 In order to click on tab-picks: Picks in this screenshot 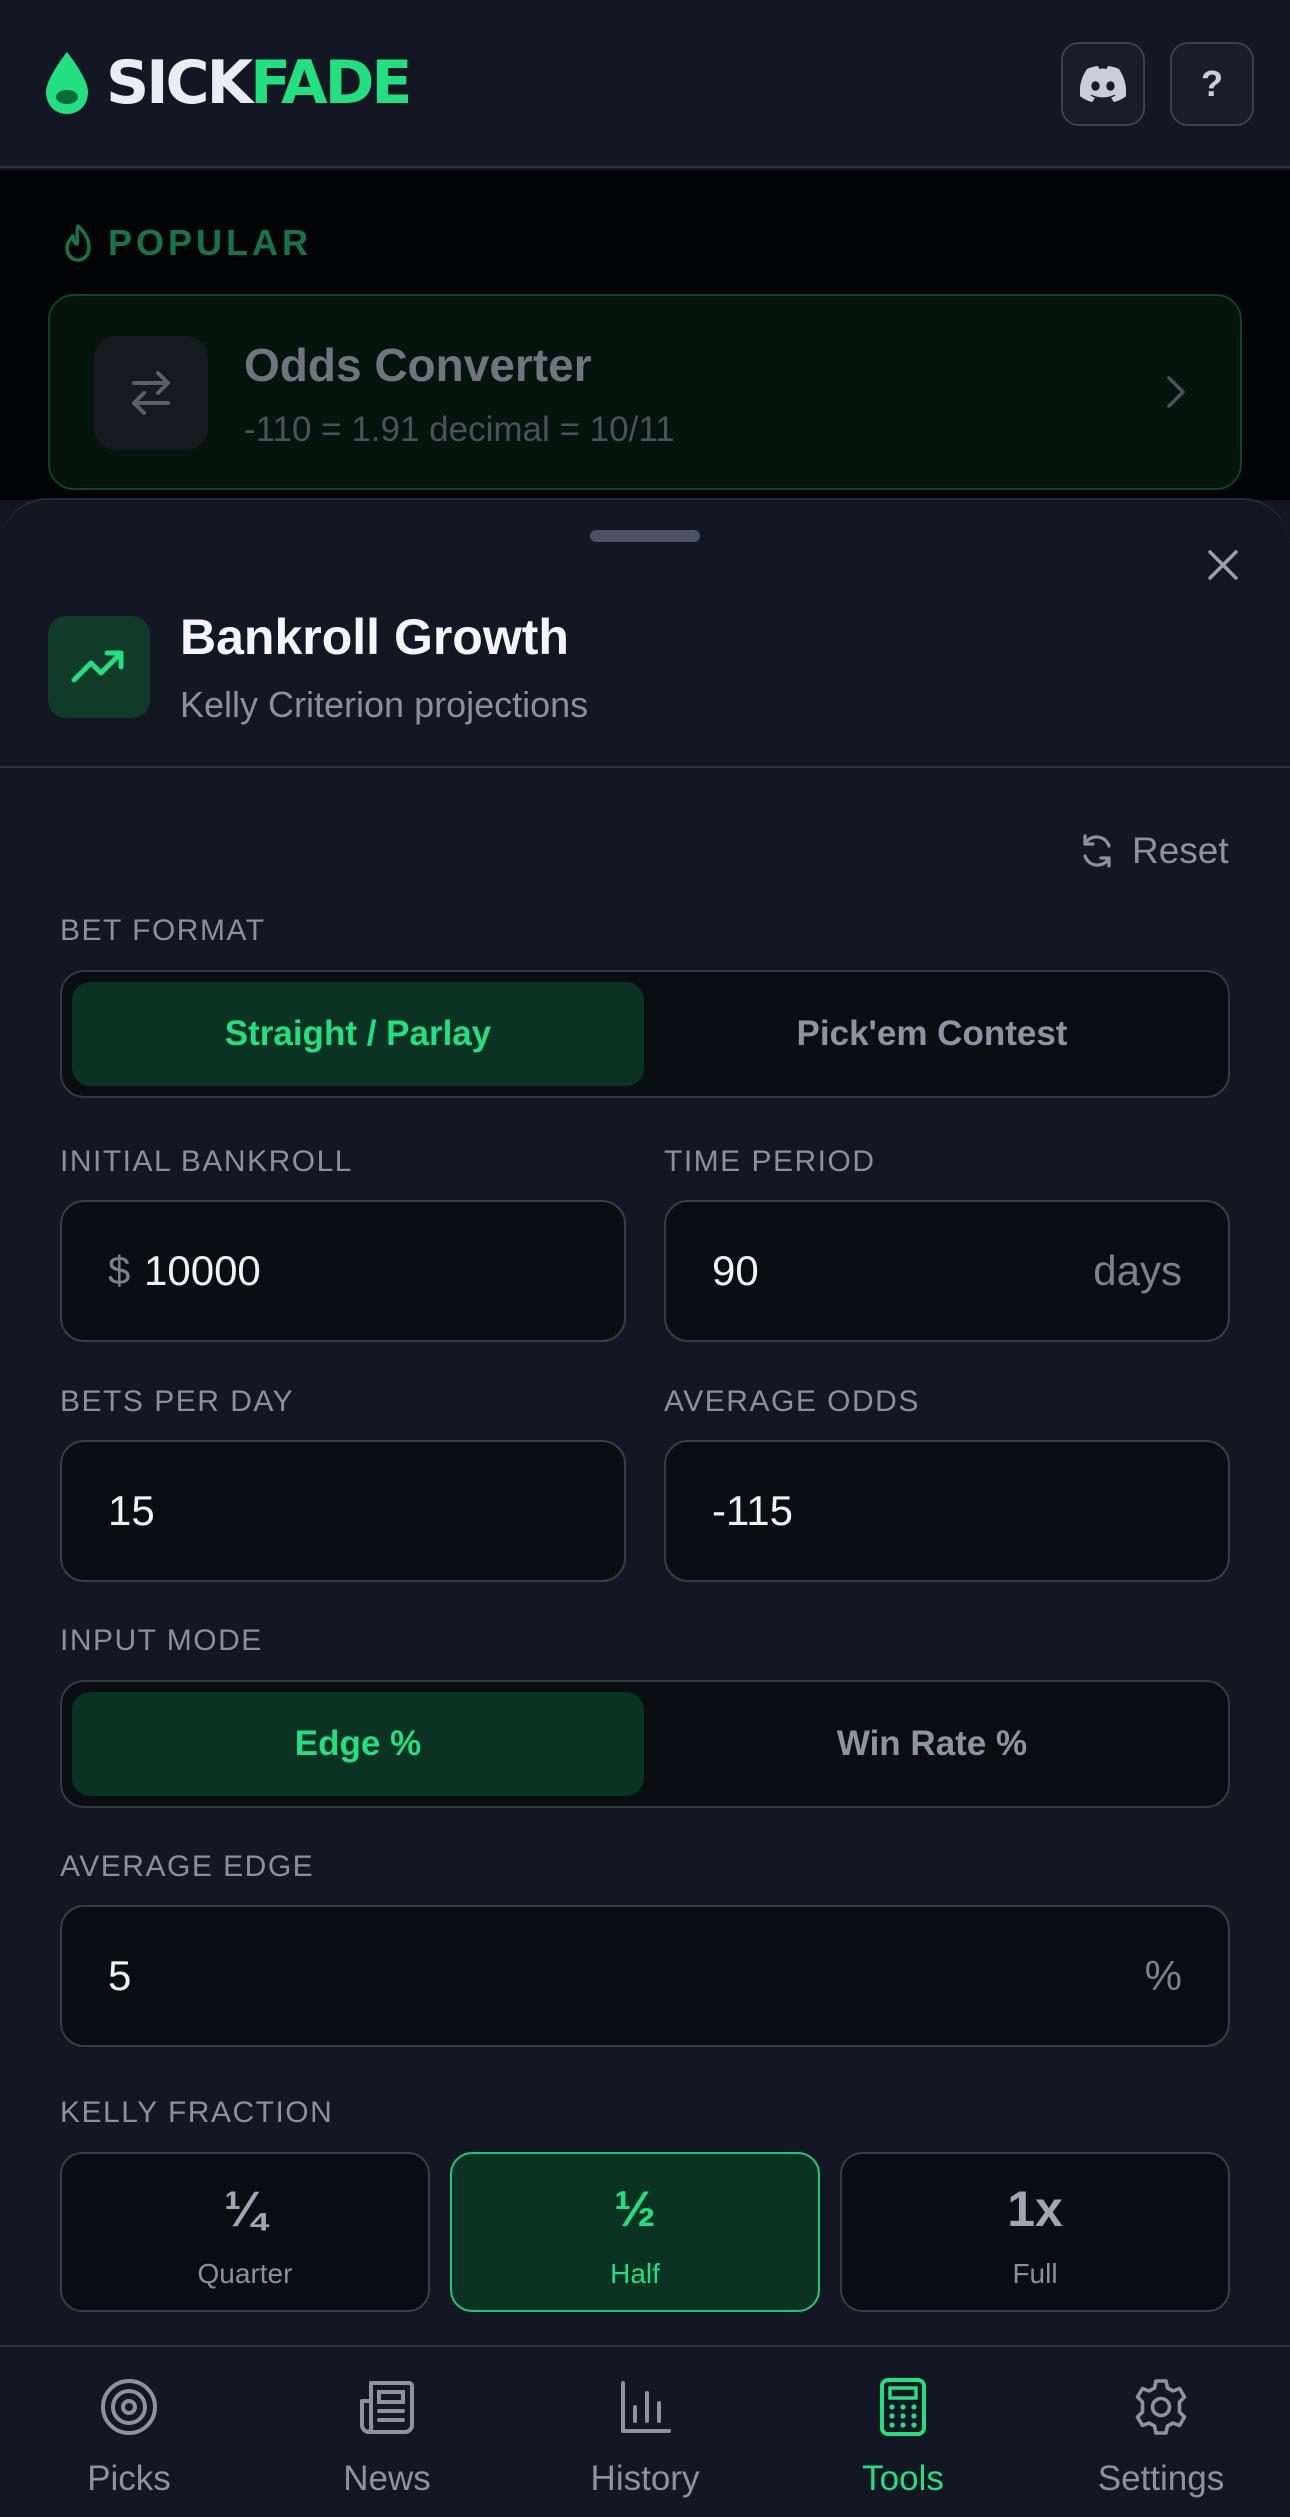, I will do `click(129, 2432)`.